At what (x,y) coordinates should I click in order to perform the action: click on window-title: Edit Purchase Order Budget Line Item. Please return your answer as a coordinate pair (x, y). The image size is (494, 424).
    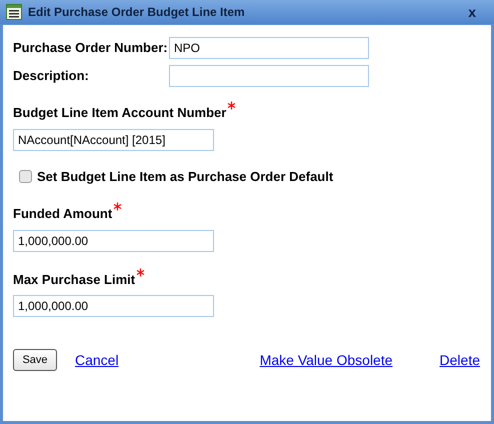
    Looking at the image, I should click on (137, 12).